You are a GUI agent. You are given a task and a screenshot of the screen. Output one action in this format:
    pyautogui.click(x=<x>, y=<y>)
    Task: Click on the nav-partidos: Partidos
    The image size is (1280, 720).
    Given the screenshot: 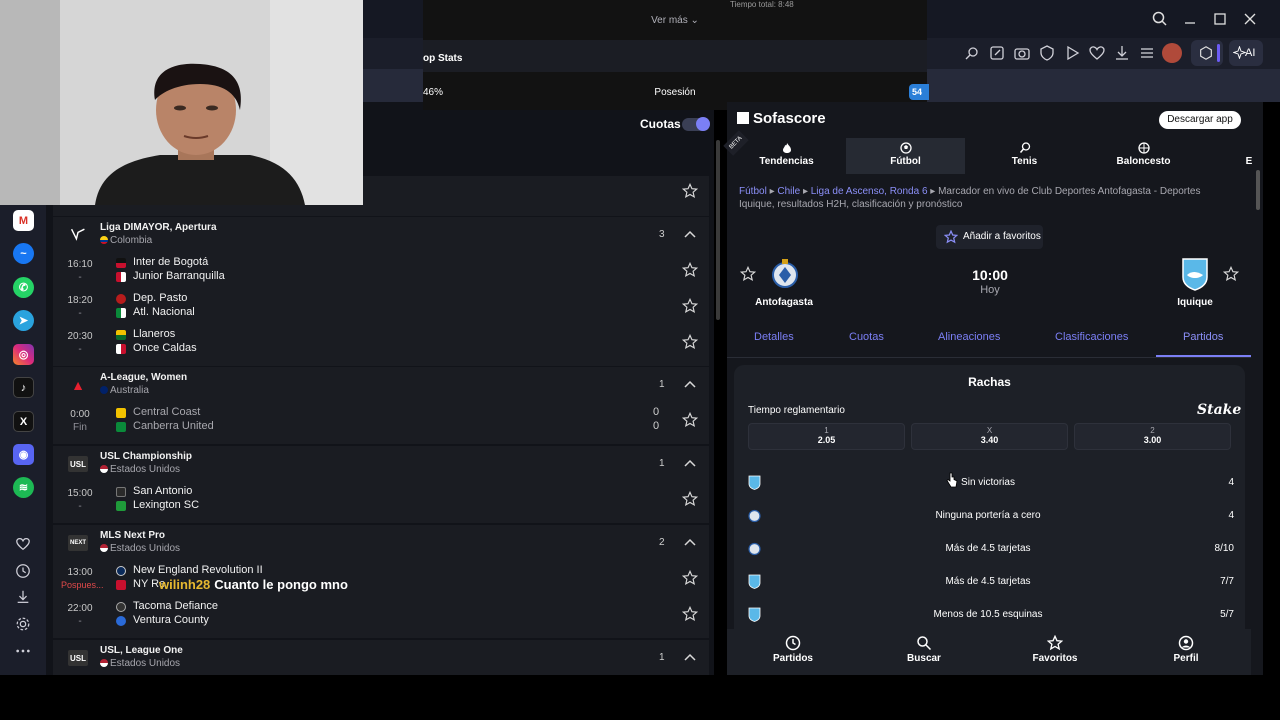 What is the action you would take?
    pyautogui.click(x=793, y=649)
    